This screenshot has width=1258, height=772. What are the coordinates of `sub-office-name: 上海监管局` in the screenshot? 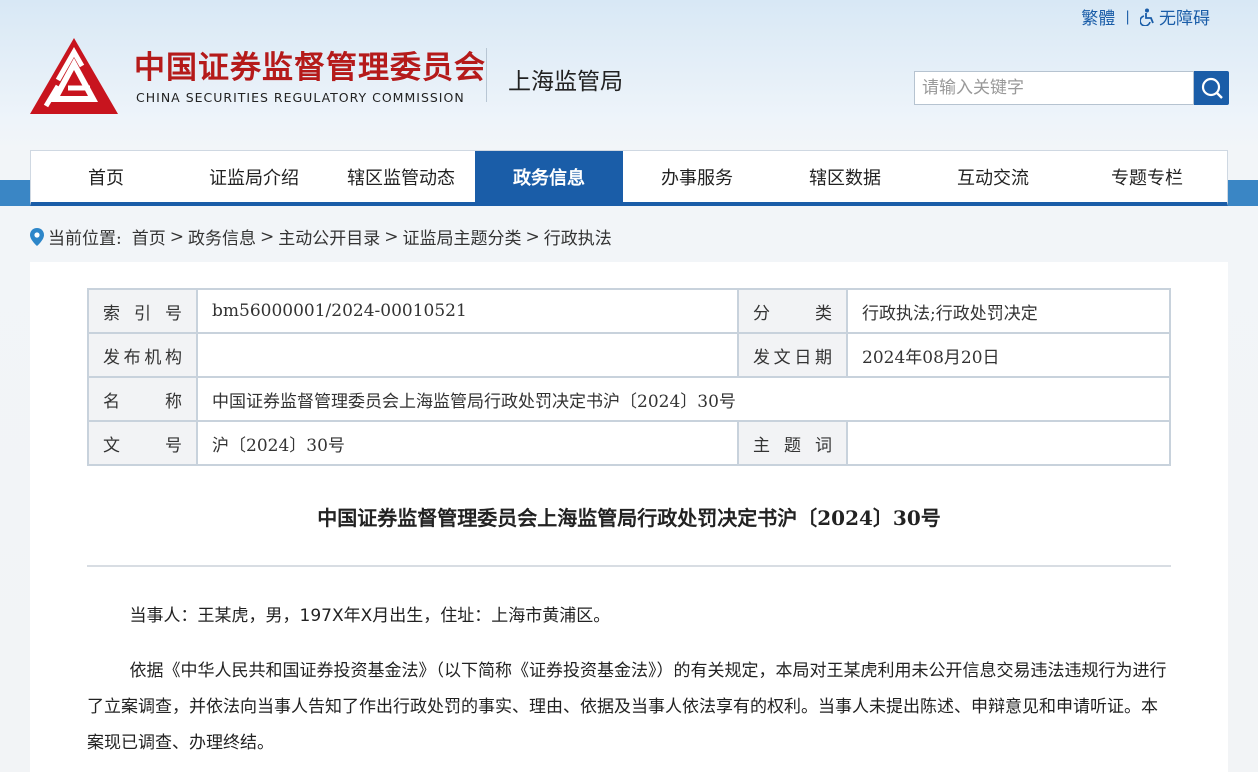 It's located at (565, 82).